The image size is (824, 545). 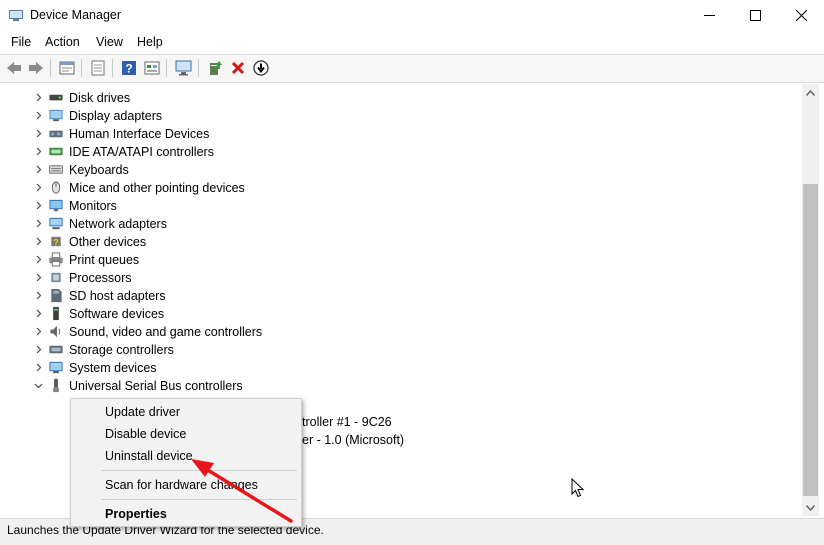 What do you see at coordinates (387, 386) in the screenshot?
I see `tree-item: Universal Serial Bus controllers` at bounding box center [387, 386].